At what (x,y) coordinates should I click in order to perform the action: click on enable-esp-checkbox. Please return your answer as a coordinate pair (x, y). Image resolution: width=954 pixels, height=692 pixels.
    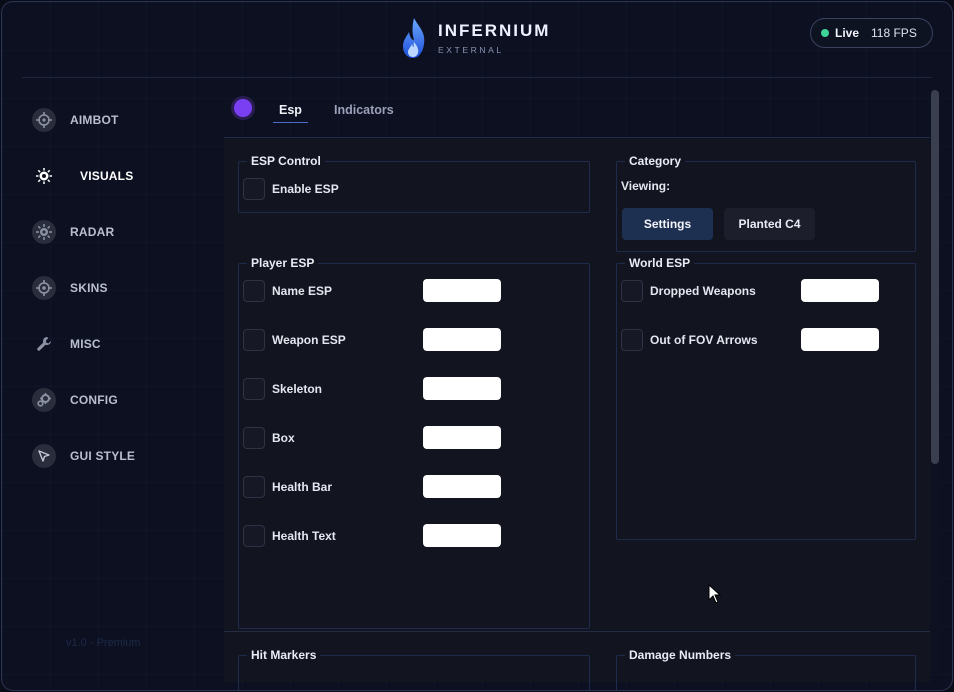
    Looking at the image, I should click on (254, 189).